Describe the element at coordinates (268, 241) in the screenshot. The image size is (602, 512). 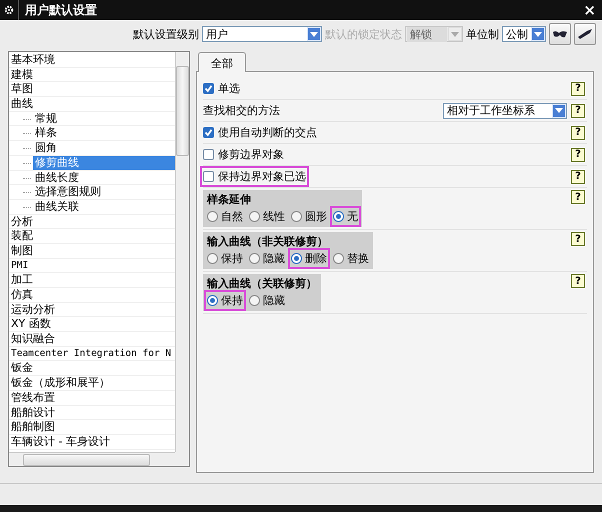
I see `group-title: 输入曲线（非关联修剪）` at that location.